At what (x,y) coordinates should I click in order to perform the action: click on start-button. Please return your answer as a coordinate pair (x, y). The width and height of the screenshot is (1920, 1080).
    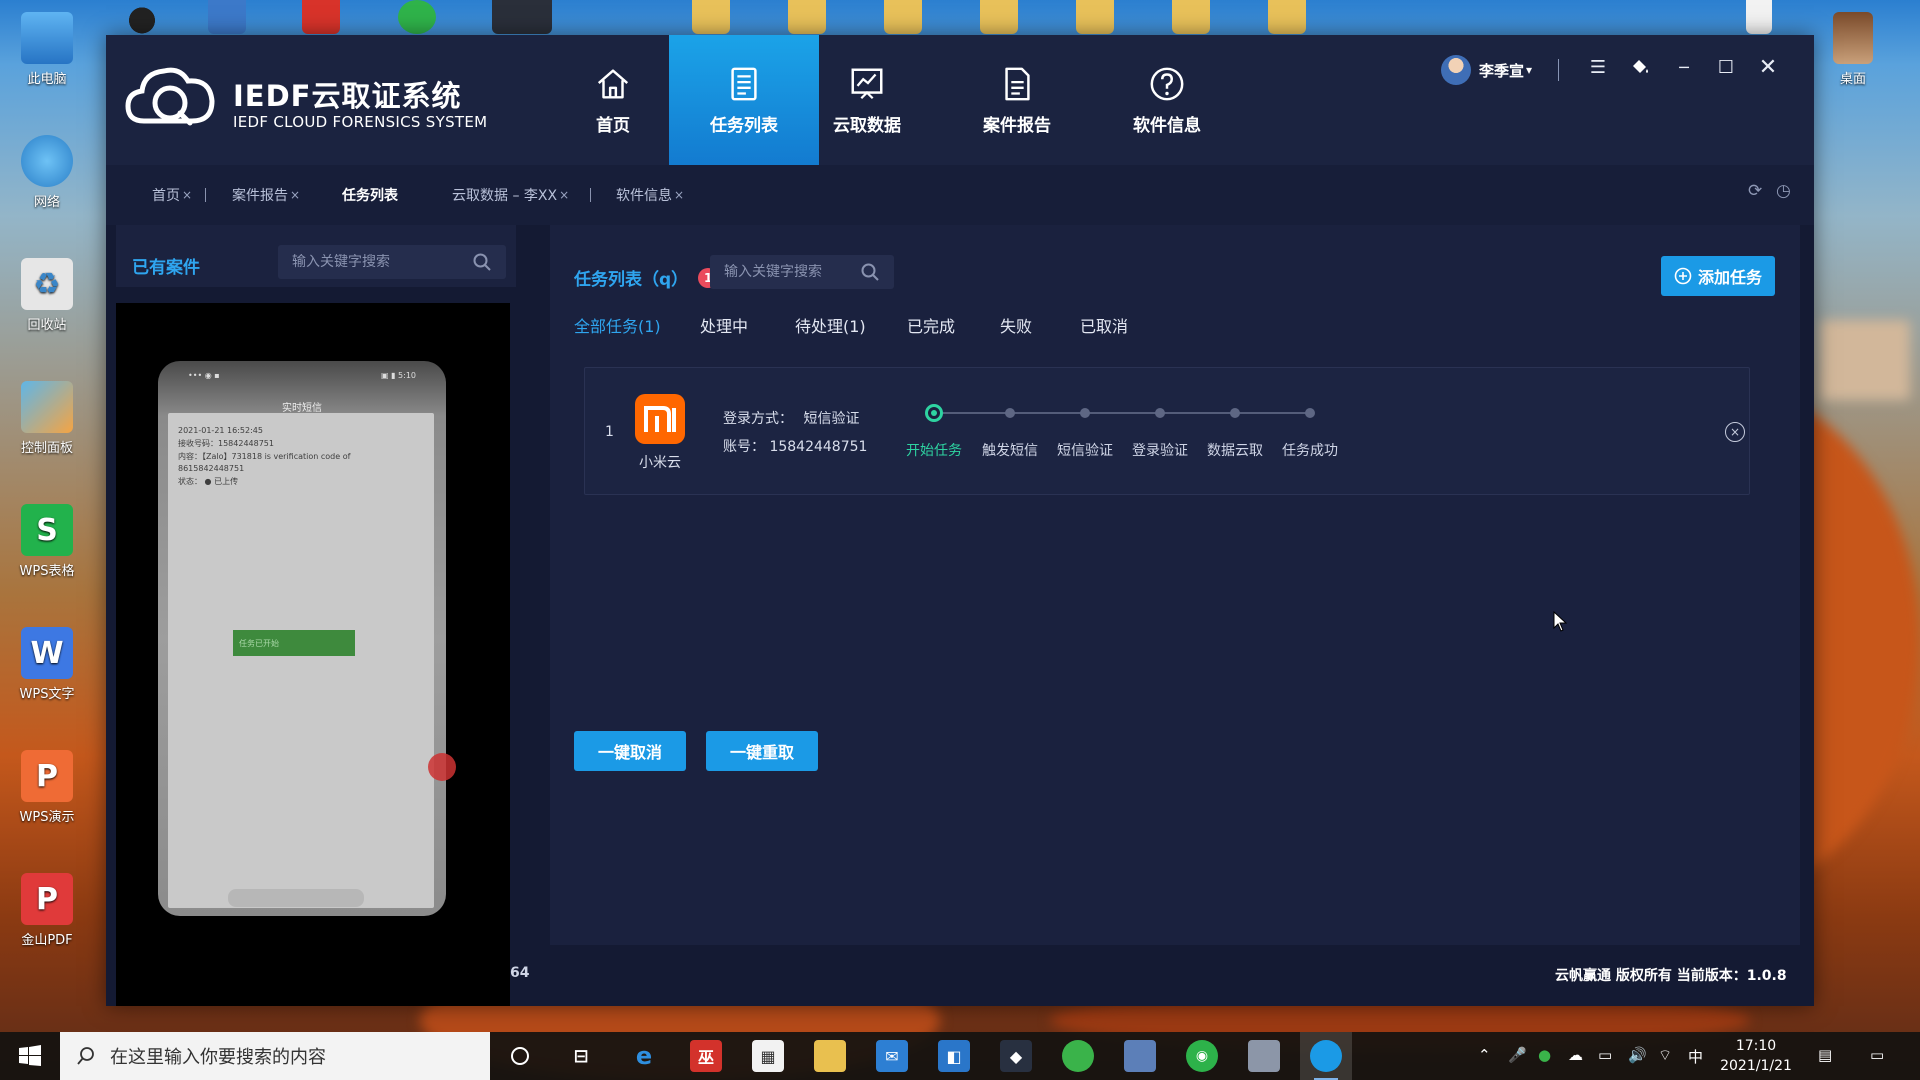
    Looking at the image, I should click on (30, 1056).